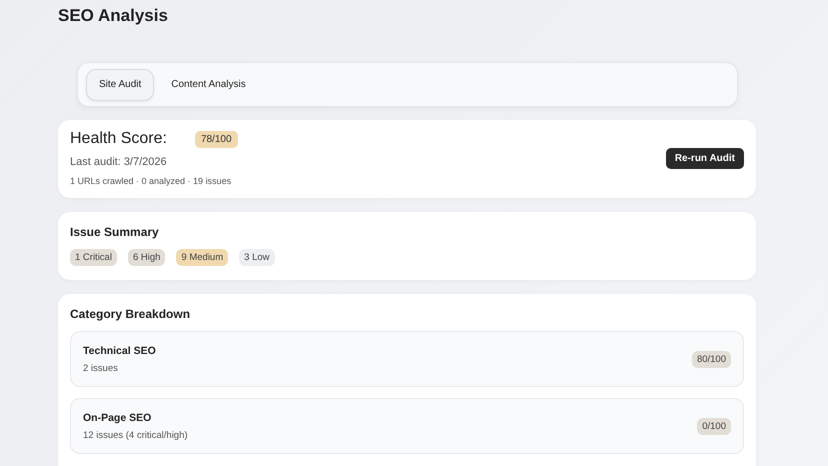 This screenshot has height=466, width=828. Describe the element at coordinates (705, 158) in the screenshot. I see `rerun-audit-button: Re-run Audit` at that location.